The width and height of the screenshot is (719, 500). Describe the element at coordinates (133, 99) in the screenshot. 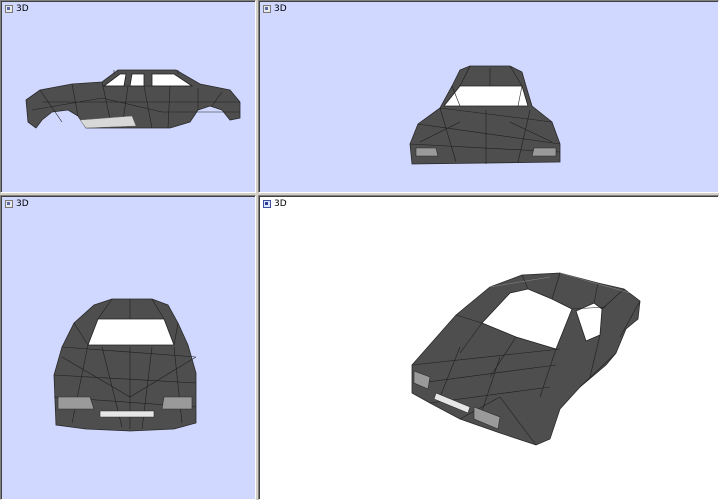

I see `car-model-side-view` at that location.